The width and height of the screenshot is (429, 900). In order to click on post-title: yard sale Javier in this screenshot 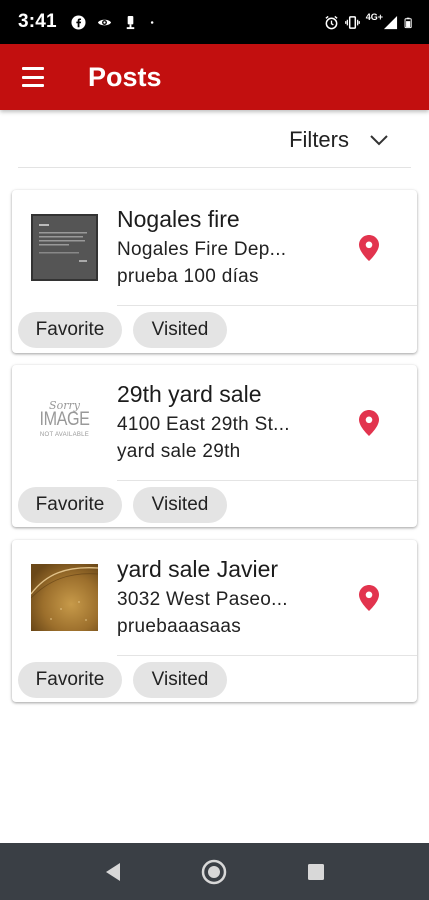, I will do `click(198, 569)`.